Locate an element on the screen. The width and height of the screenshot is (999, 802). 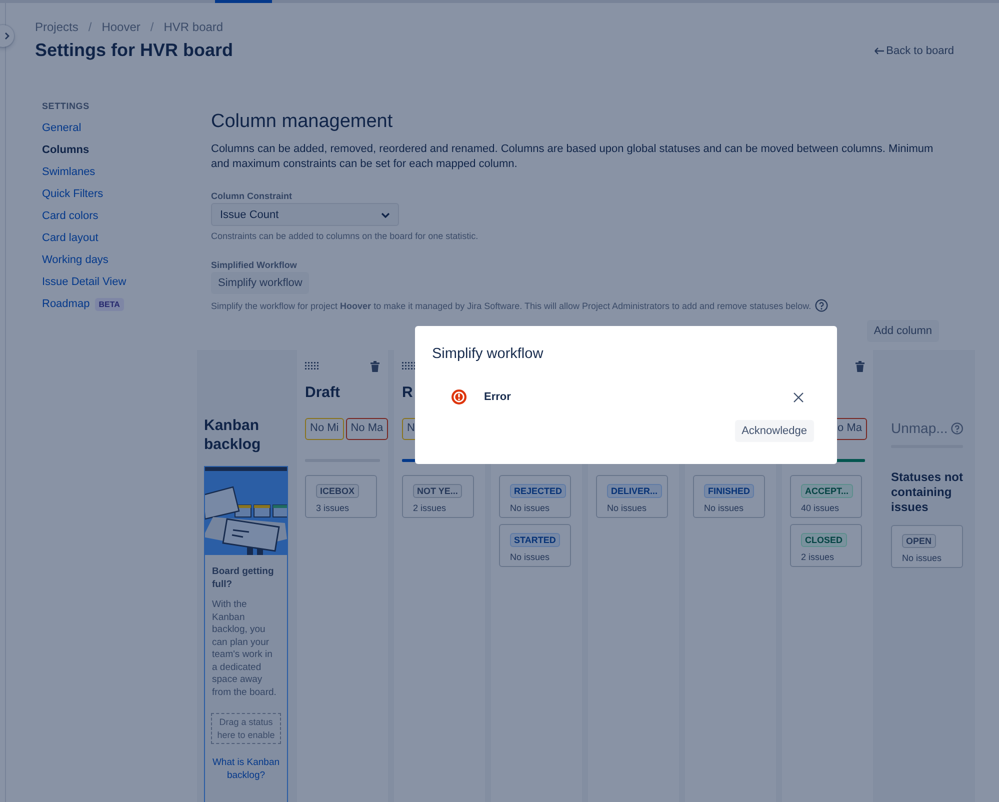
add-column-button: Add column is located at coordinates (902, 331).